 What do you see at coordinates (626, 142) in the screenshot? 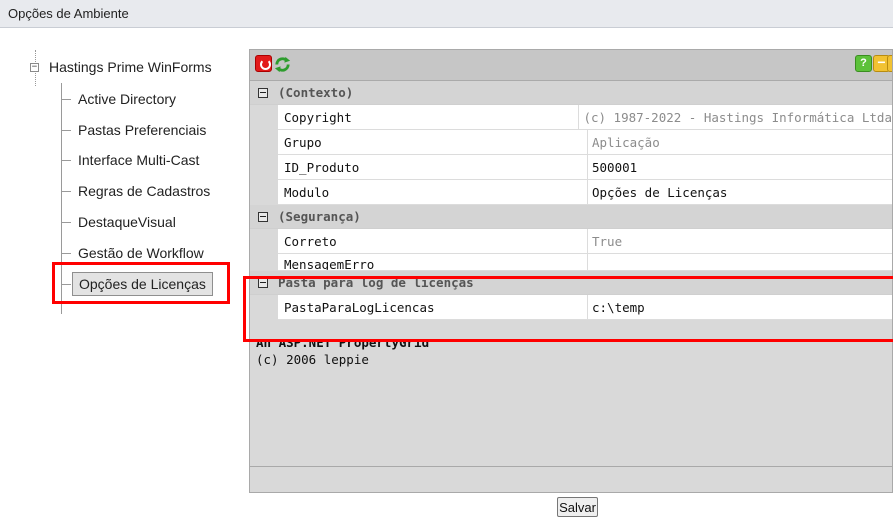
I see `property-value: Aplicação` at bounding box center [626, 142].